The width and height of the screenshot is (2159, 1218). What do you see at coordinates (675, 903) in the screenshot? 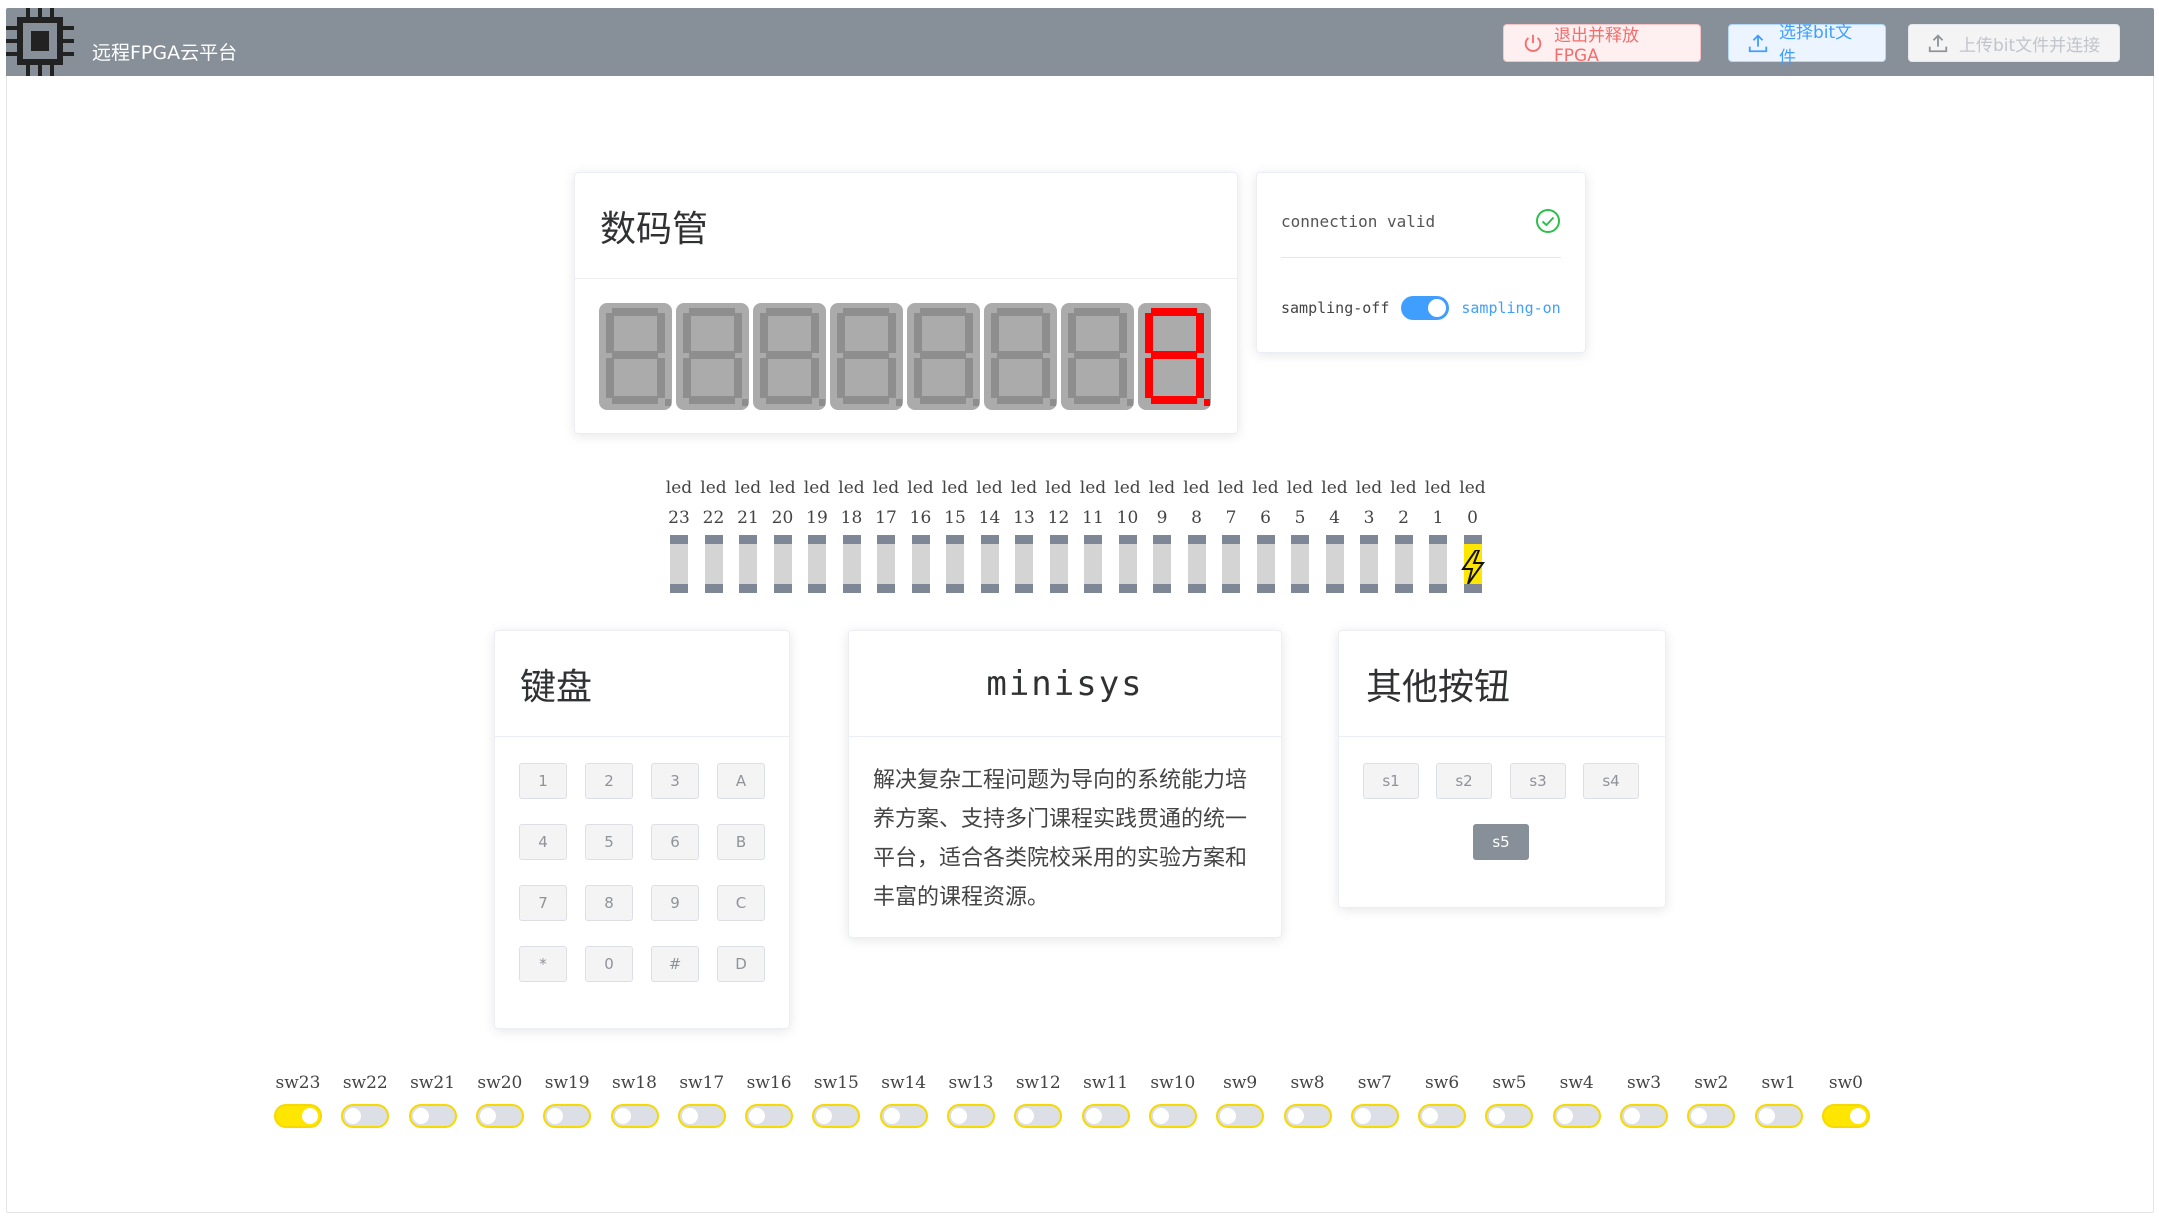
I see `keypad-key: 9` at bounding box center [675, 903].